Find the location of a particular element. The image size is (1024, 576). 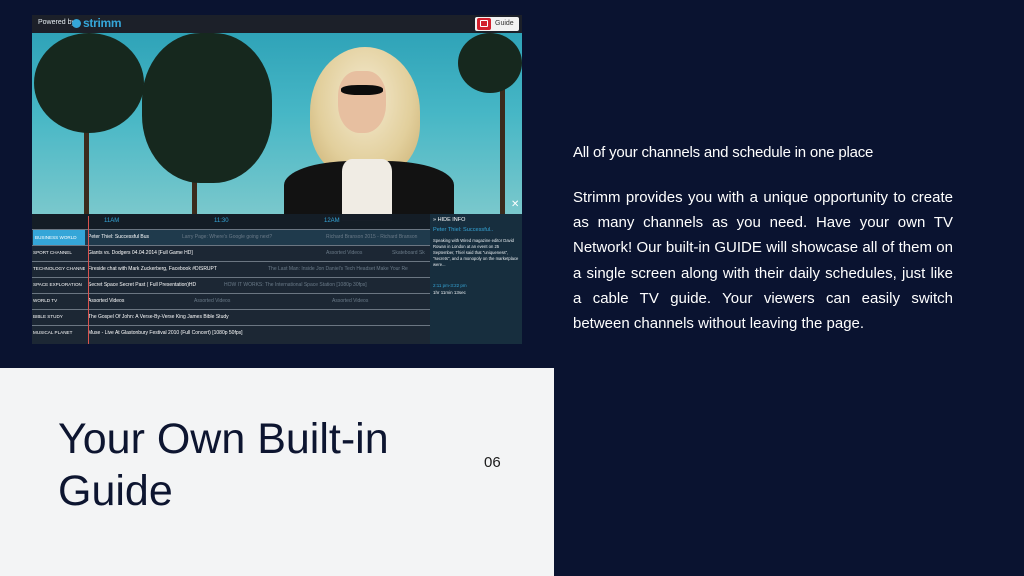

program-time: 2:11 pm-3:22 pm is located at coordinates (450, 285).